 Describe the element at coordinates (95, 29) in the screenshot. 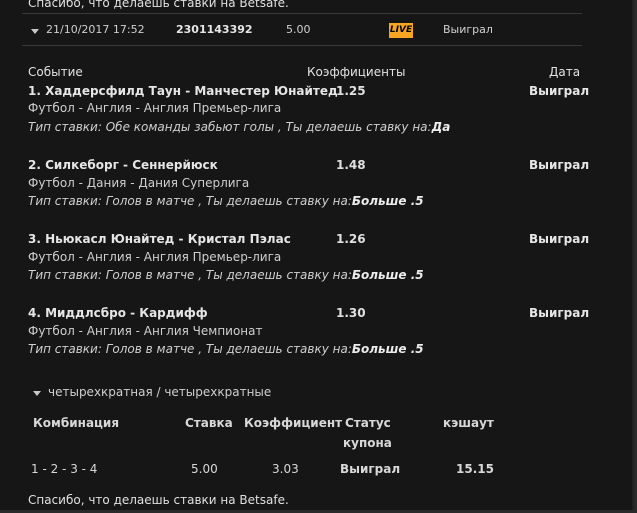

I see `ticket-date: 21/10/2017 17:52` at that location.